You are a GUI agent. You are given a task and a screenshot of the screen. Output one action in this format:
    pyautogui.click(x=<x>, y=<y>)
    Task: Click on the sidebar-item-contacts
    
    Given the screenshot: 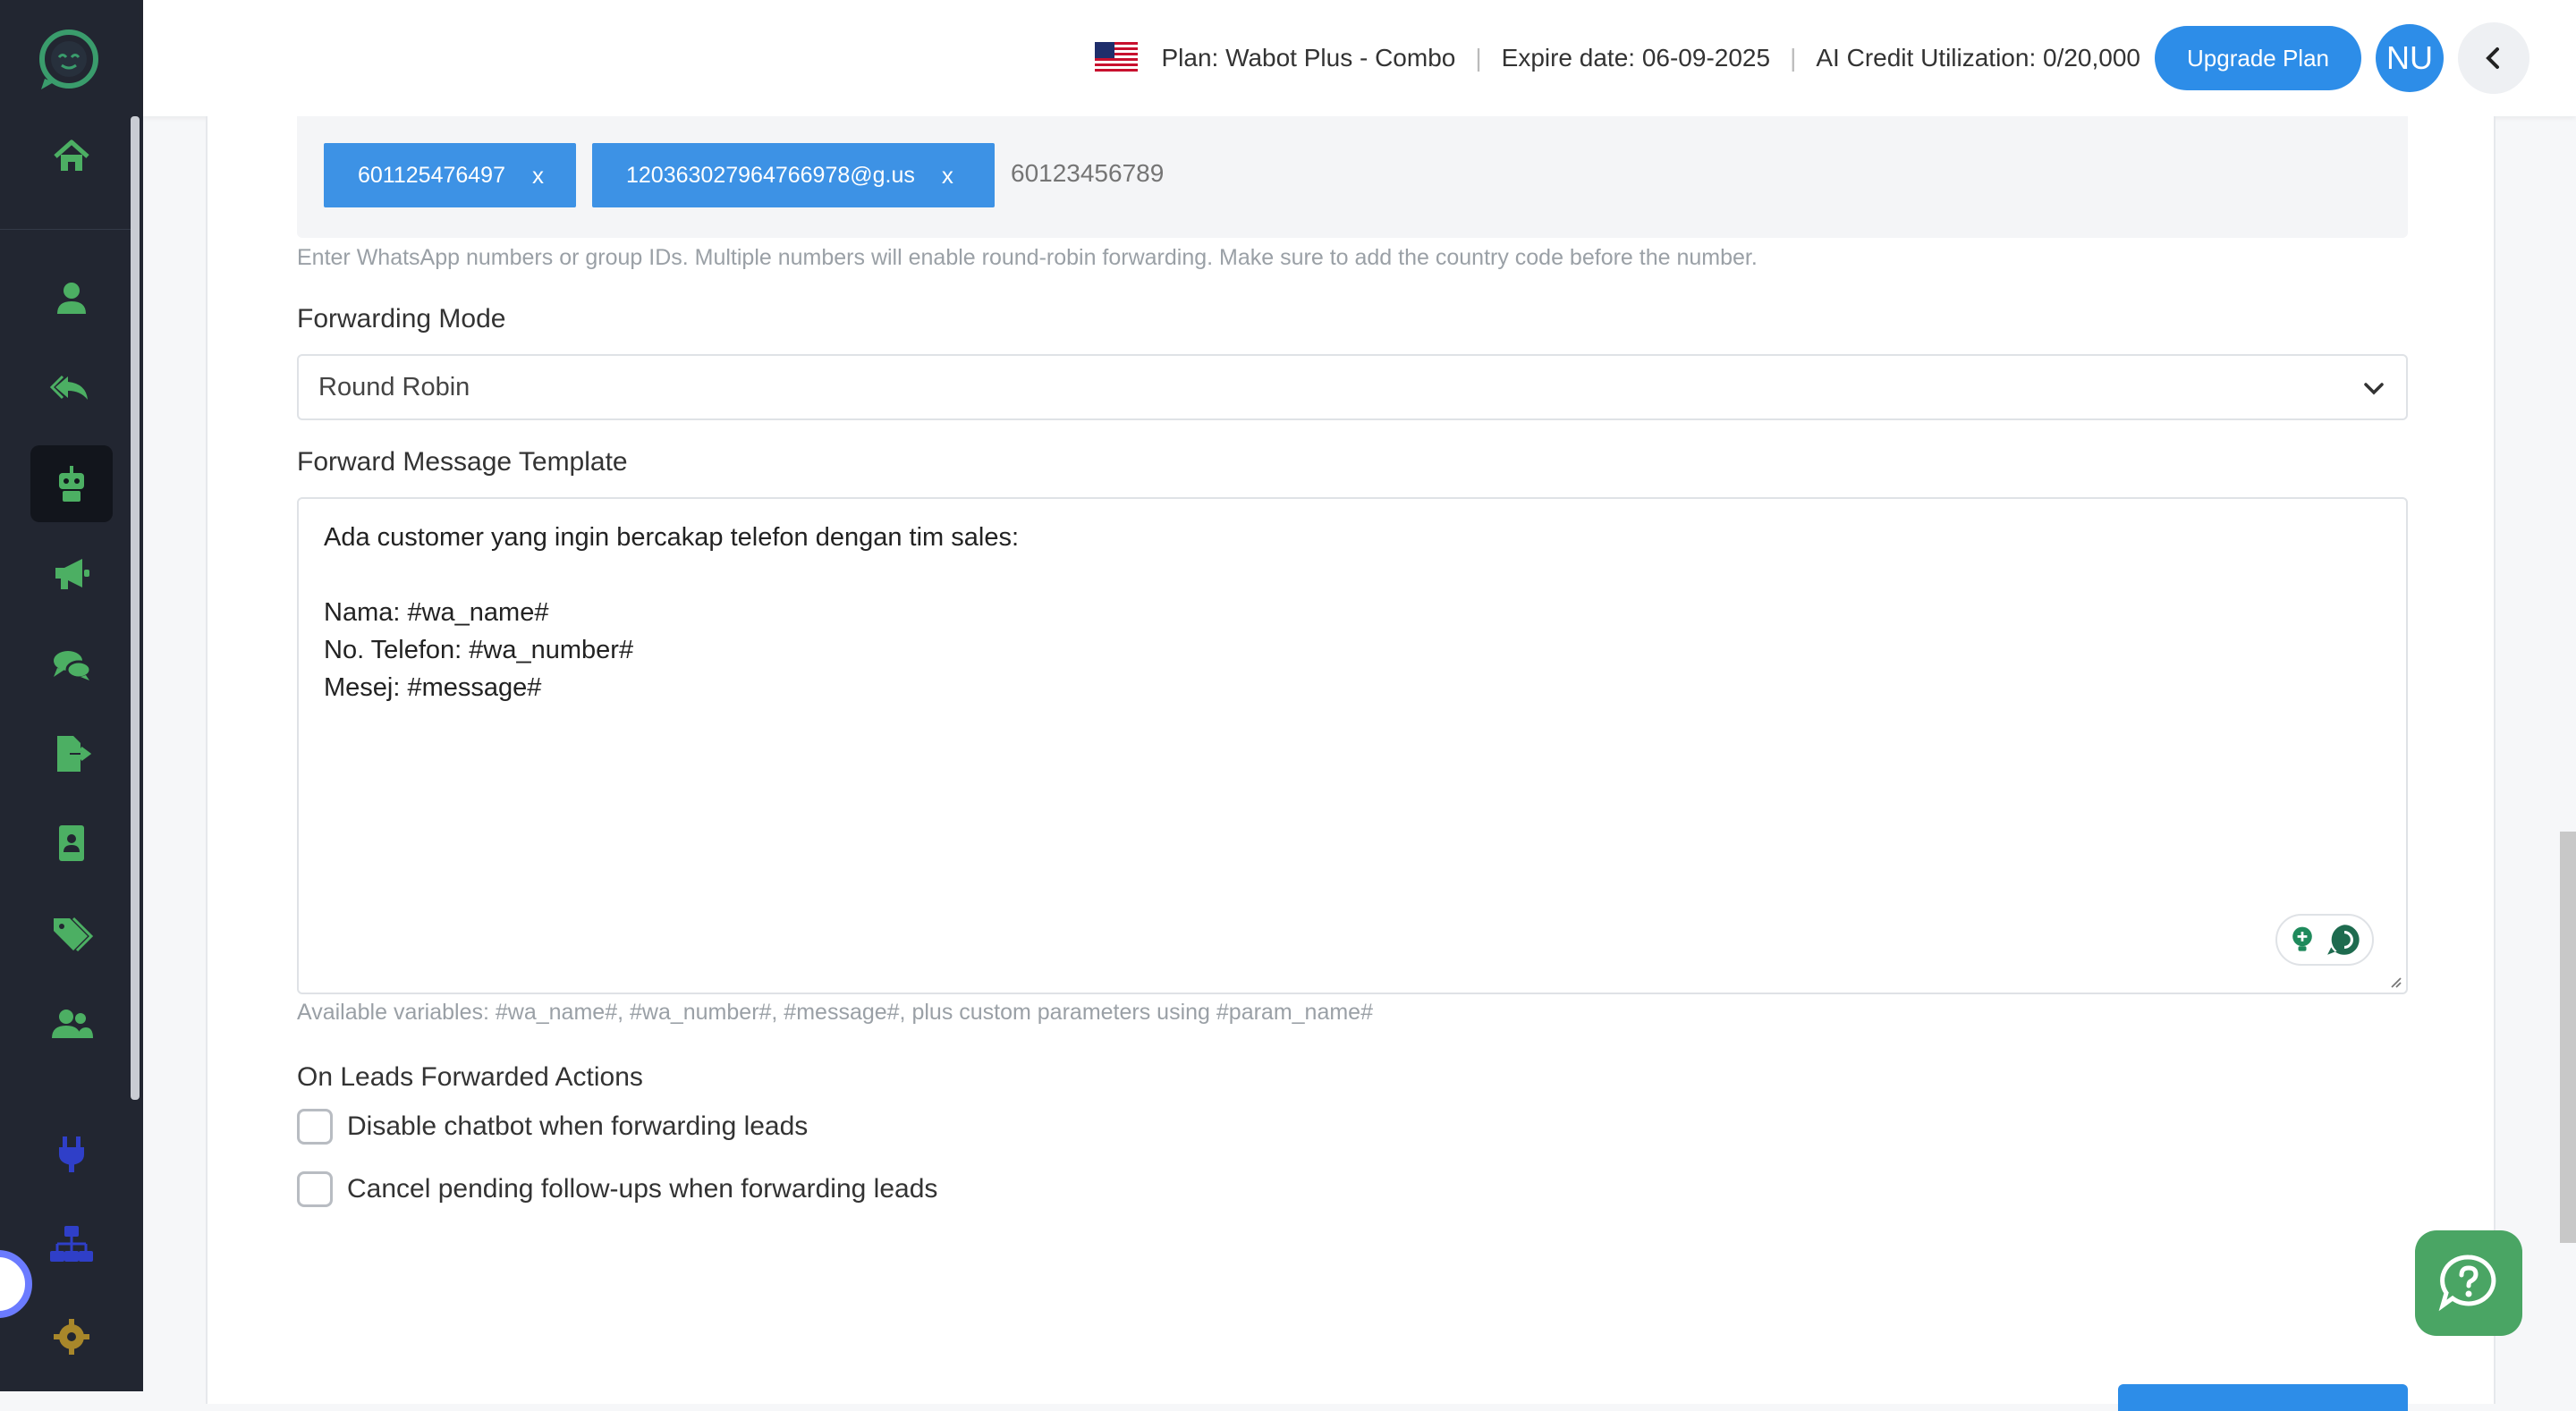 What is the action you would take?
    pyautogui.click(x=71, y=298)
    